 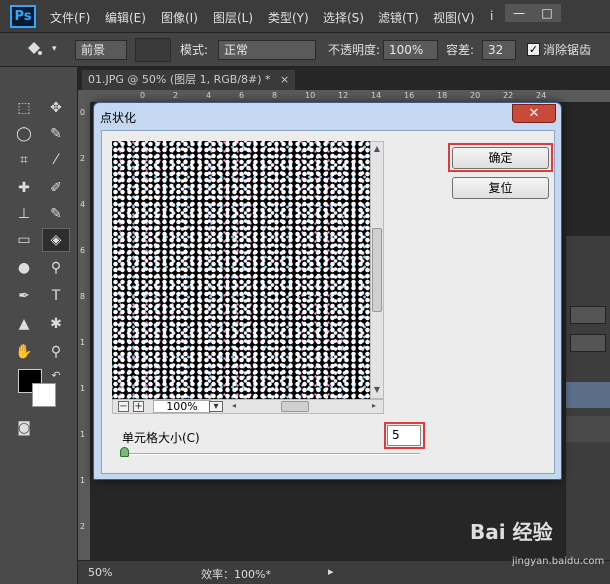 I want to click on layer-row, so click(x=588, y=429).